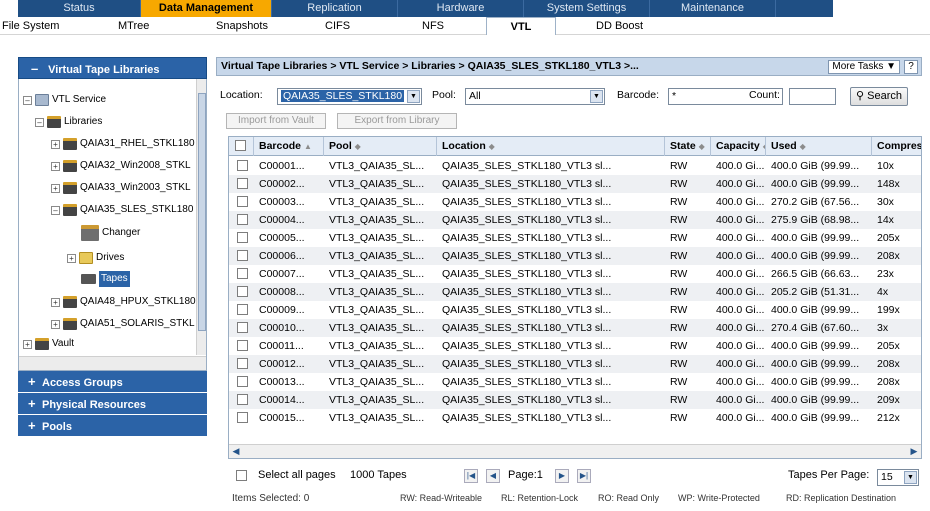 Image resolution: width=930 pixels, height=511 pixels. What do you see at coordinates (64, 100) in the screenshot?
I see `tree-item-vtl-service: – VTL Service` at bounding box center [64, 100].